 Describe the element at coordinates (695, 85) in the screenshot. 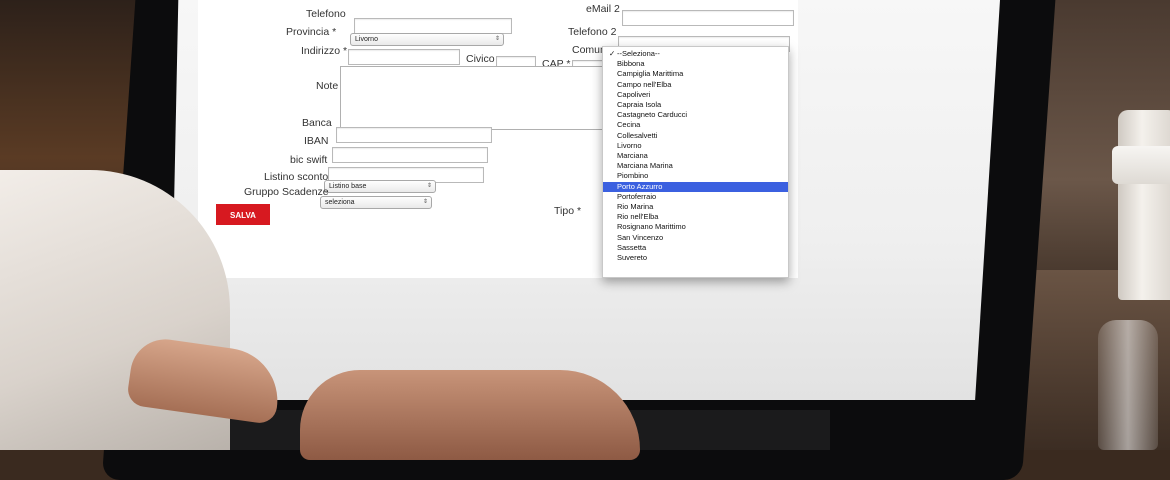

I see `comune-option: Campo nell'Elba` at that location.